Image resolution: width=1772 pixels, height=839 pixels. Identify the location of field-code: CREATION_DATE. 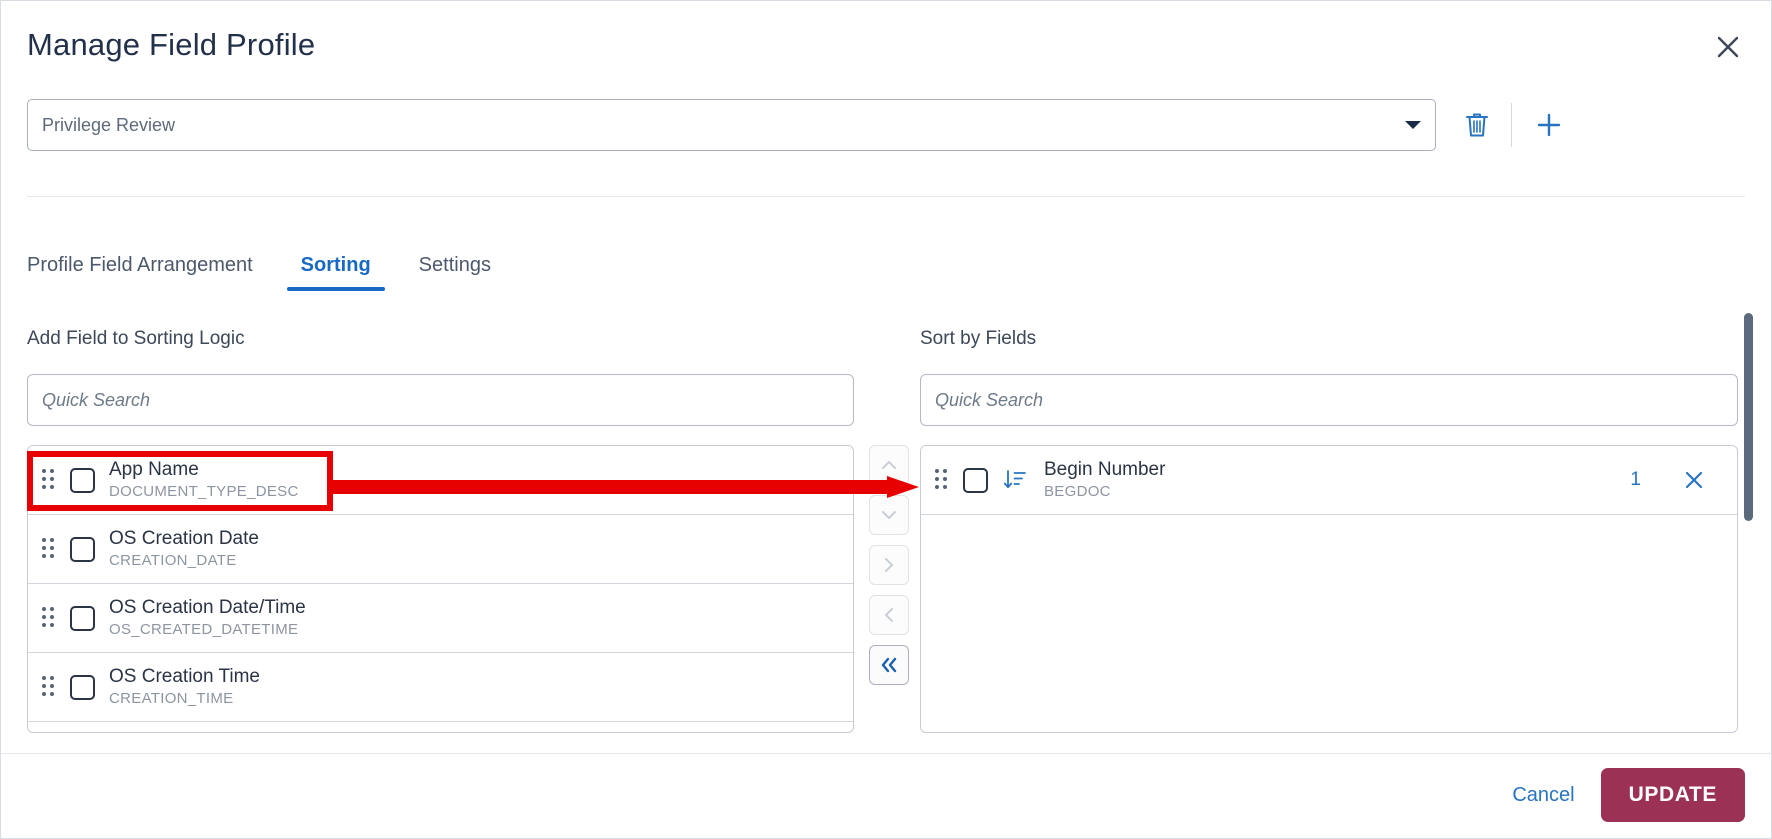
(173, 561).